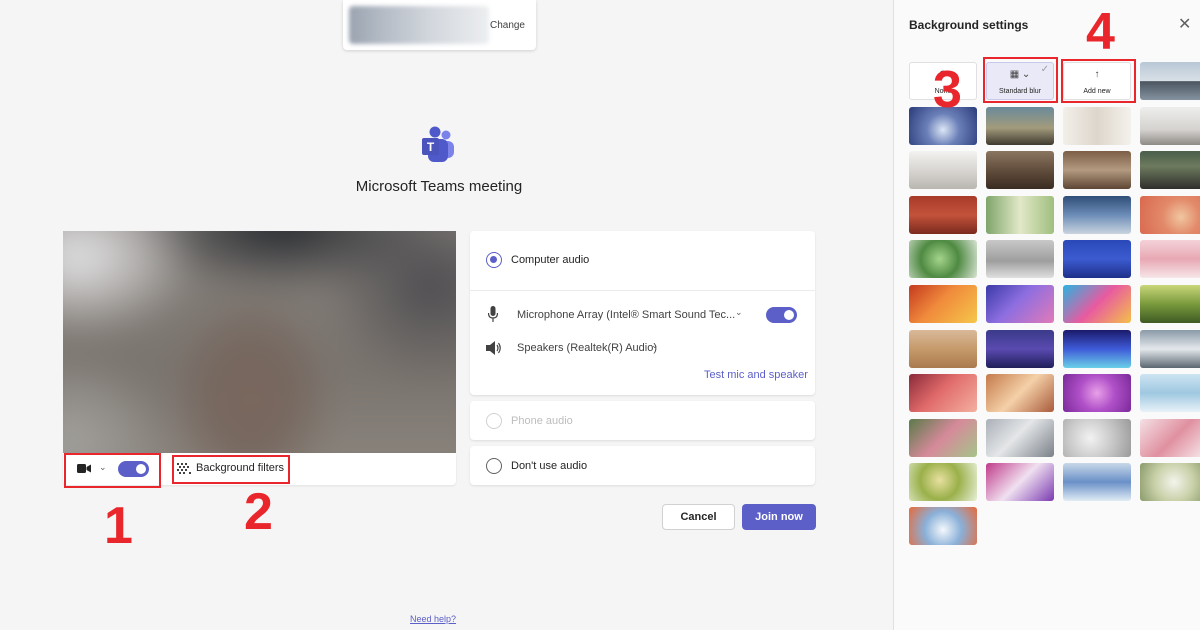  Describe the element at coordinates (494, 466) in the screenshot. I see `no-audio-radio` at that location.